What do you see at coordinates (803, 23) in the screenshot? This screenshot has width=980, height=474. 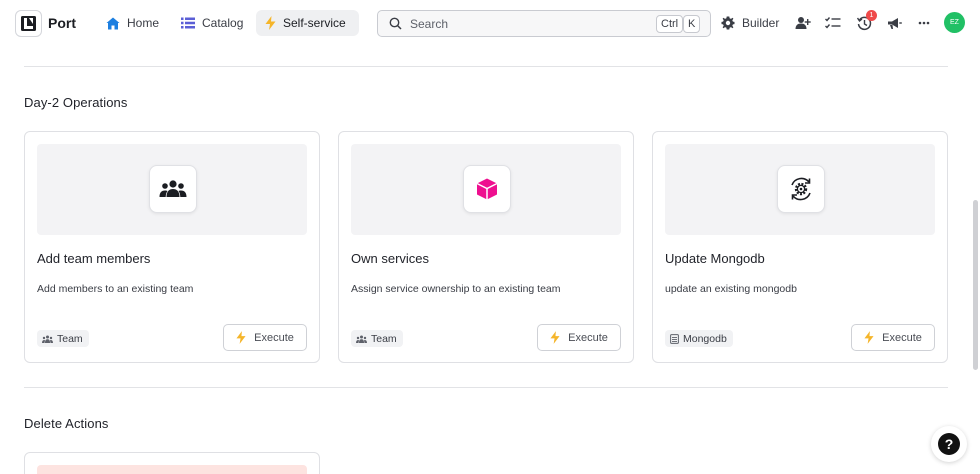 I see `invite-user-icon` at bounding box center [803, 23].